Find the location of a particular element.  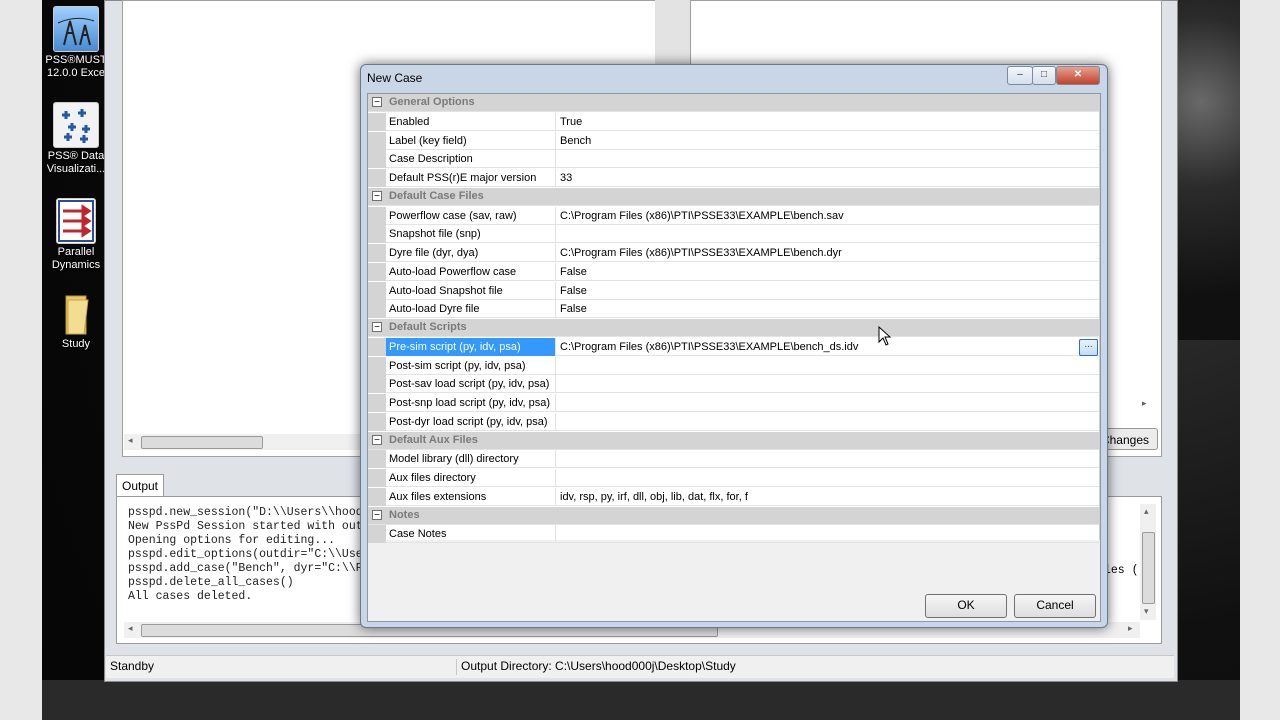

left-panel-horizontal-scrollbar: ◂ is located at coordinates (242, 442).